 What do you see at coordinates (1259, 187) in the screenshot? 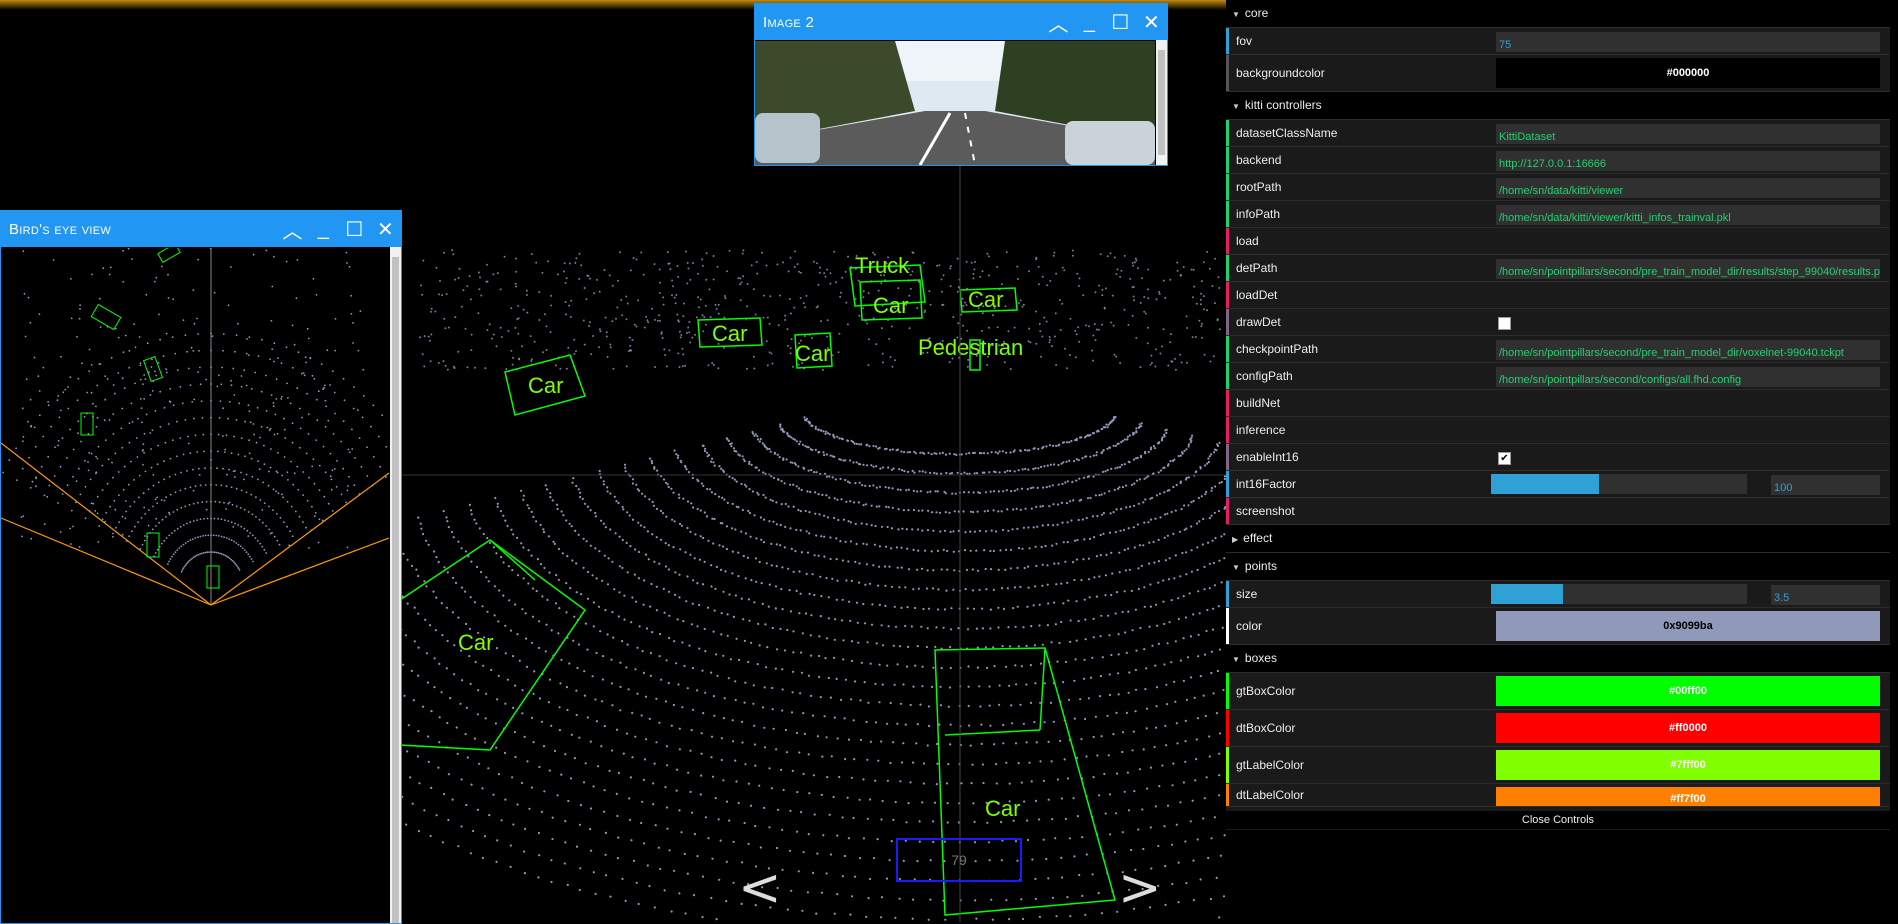
I see `rootpath-label: rootPath` at bounding box center [1259, 187].